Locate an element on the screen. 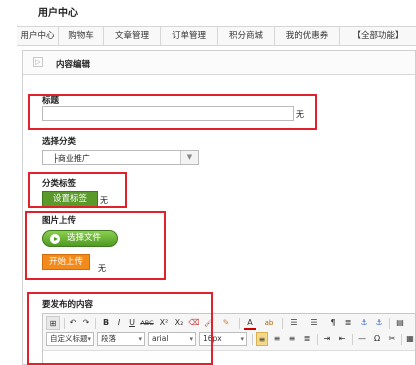 The height and width of the screenshot is (365, 416). choose-file-button: 选择文件 is located at coordinates (80, 238).